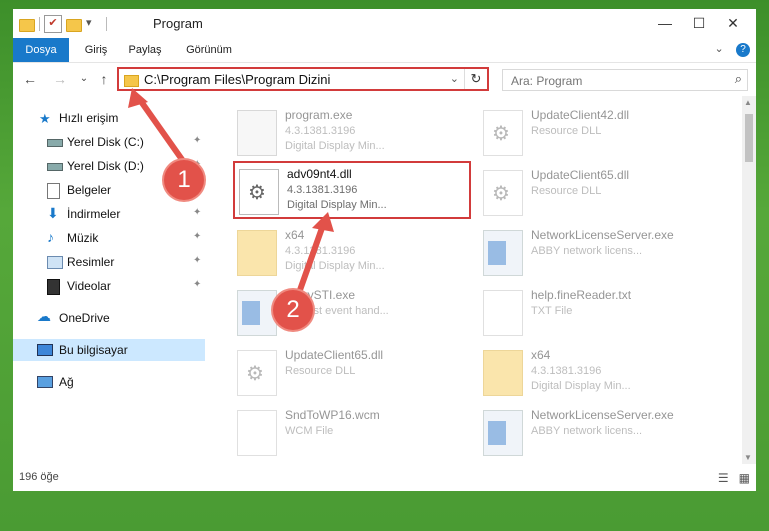 Image resolution: width=769 pixels, height=531 pixels. What do you see at coordinates (231, 190) in the screenshot?
I see `annotation-arrows` at bounding box center [231, 190].